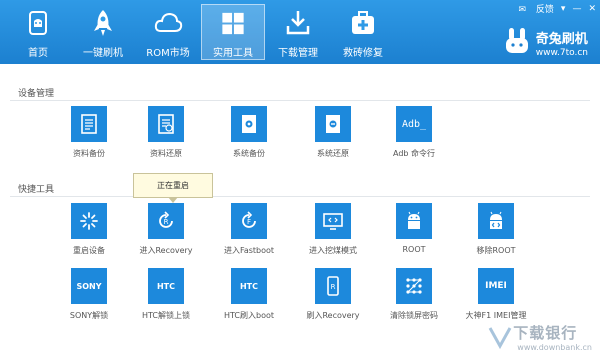  What do you see at coordinates (333, 250) in the screenshot?
I see `tool-label: 进入挖煤模式` at bounding box center [333, 250].